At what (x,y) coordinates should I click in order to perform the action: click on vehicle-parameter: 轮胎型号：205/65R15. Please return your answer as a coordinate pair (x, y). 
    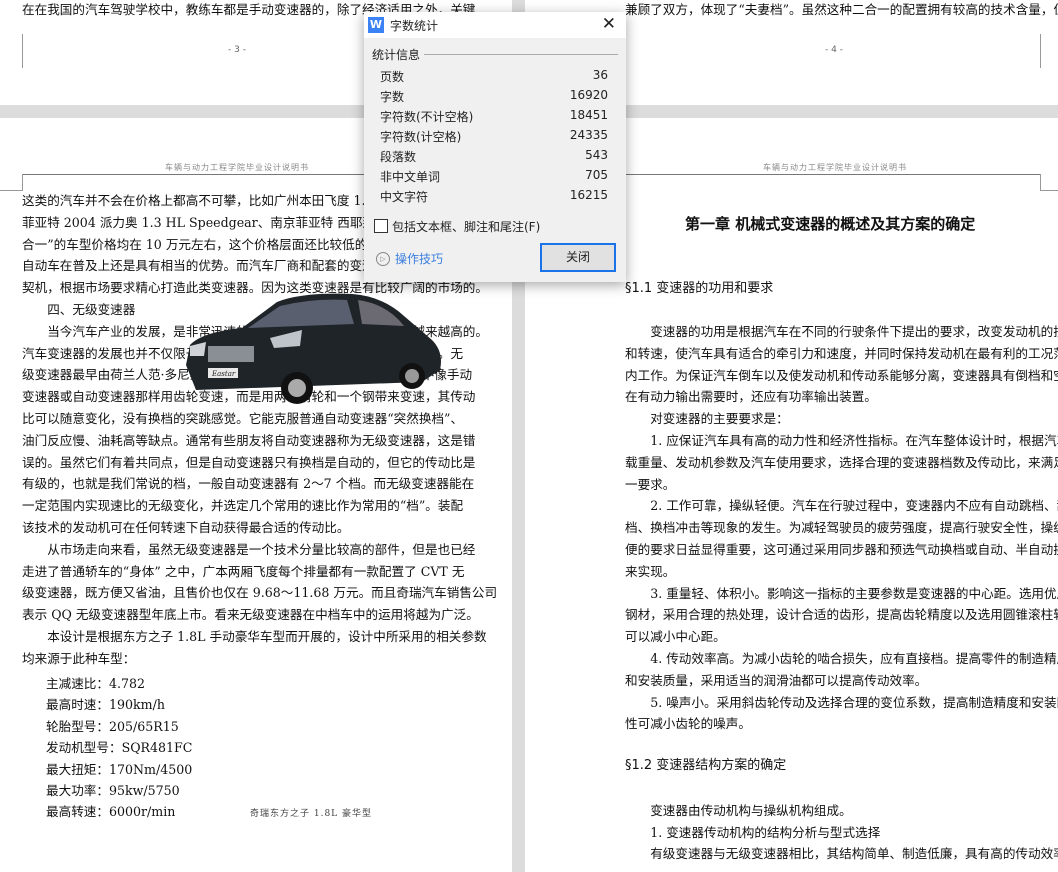
    Looking at the image, I should click on (112, 726).